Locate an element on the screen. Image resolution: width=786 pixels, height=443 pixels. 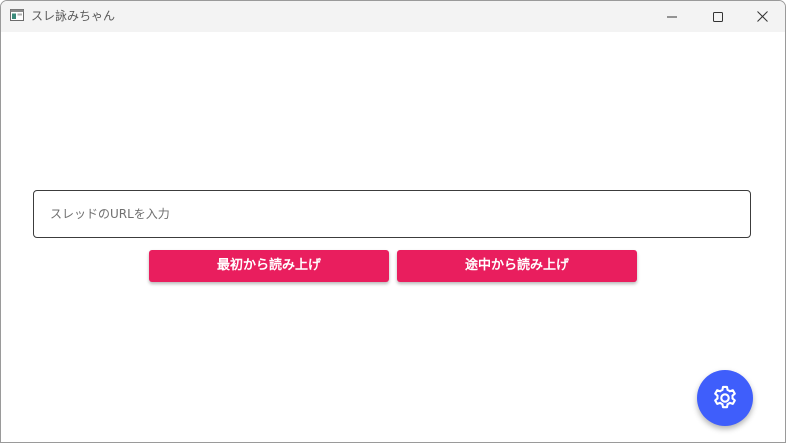
app-icon is located at coordinates (17, 15).